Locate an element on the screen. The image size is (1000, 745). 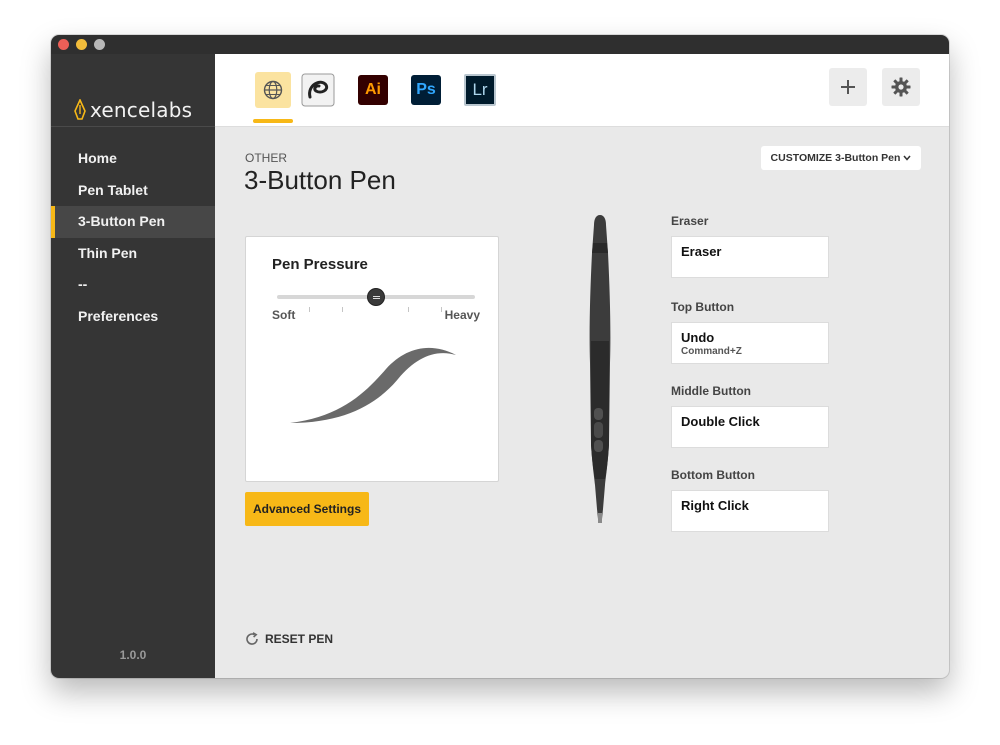
clip-studio-icon is located at coordinates (318, 90).